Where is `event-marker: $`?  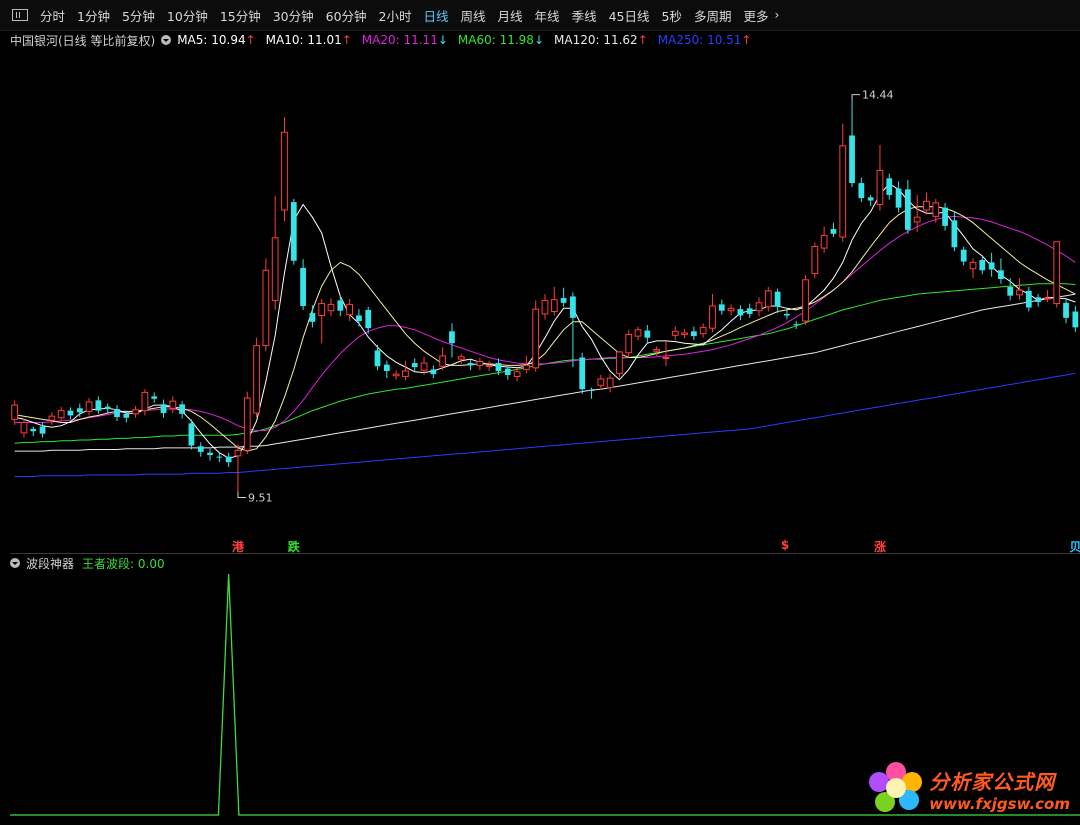 event-marker: $ is located at coordinates (785, 545).